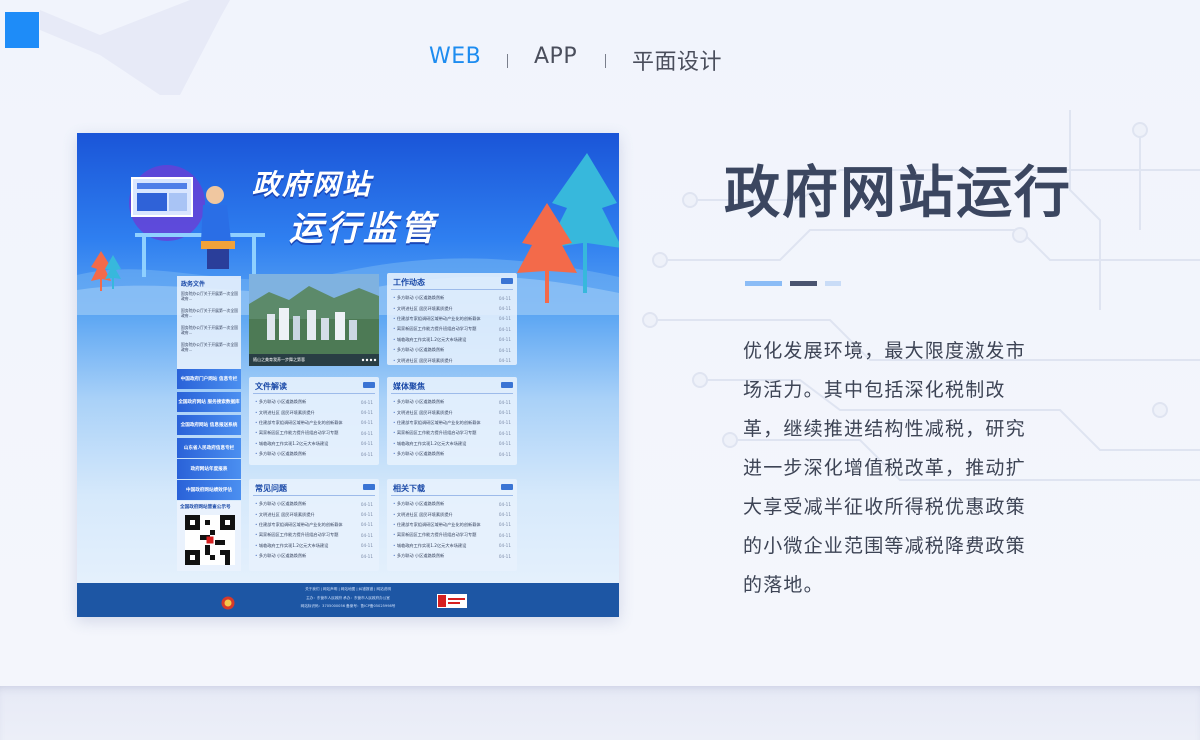 The height and width of the screenshot is (740, 1200). I want to click on list-item-title: 离家新园区工作能力提升班组启动学习专题, so click(297, 433).